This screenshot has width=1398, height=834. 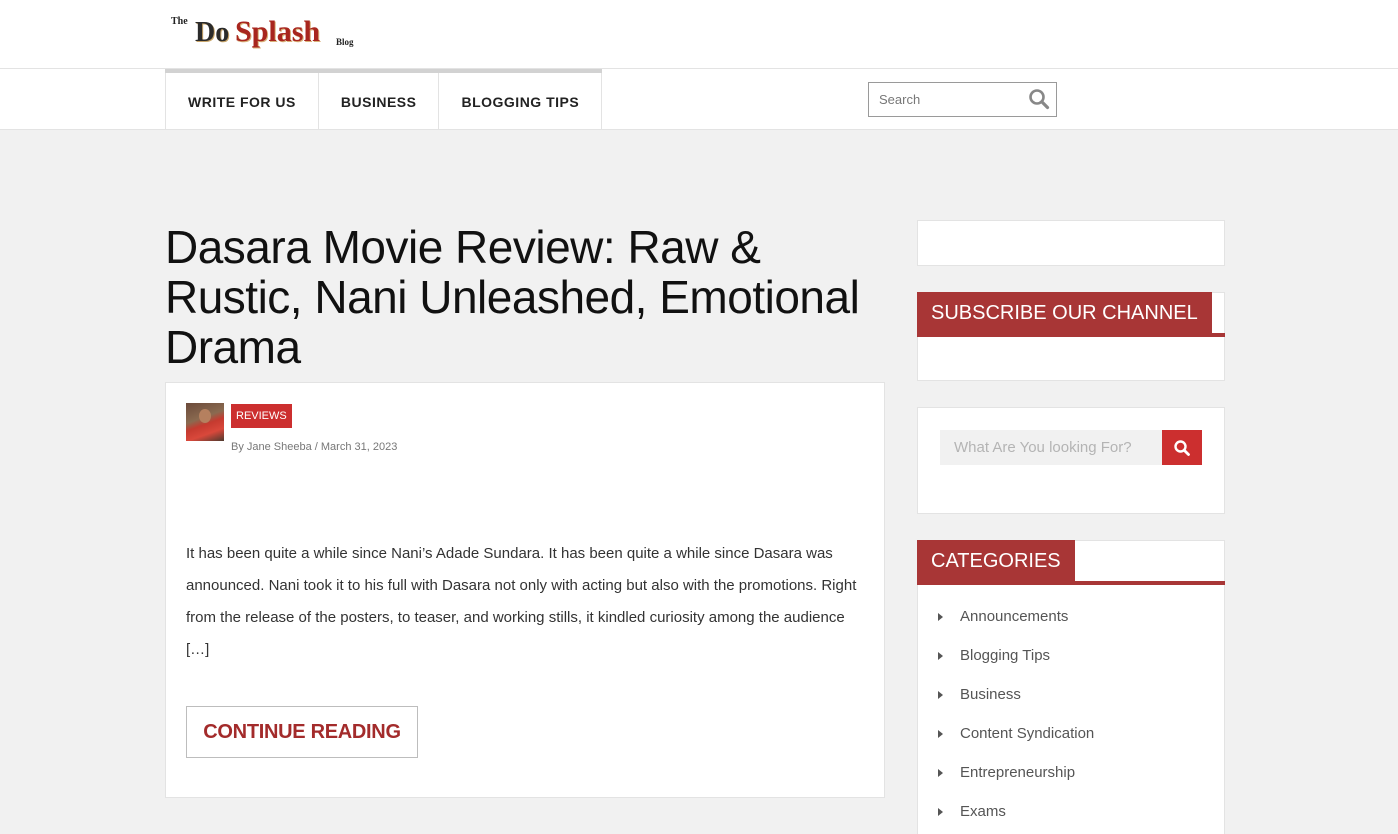 What do you see at coordinates (345, 42) in the screenshot?
I see `logo-blog: Blog` at bounding box center [345, 42].